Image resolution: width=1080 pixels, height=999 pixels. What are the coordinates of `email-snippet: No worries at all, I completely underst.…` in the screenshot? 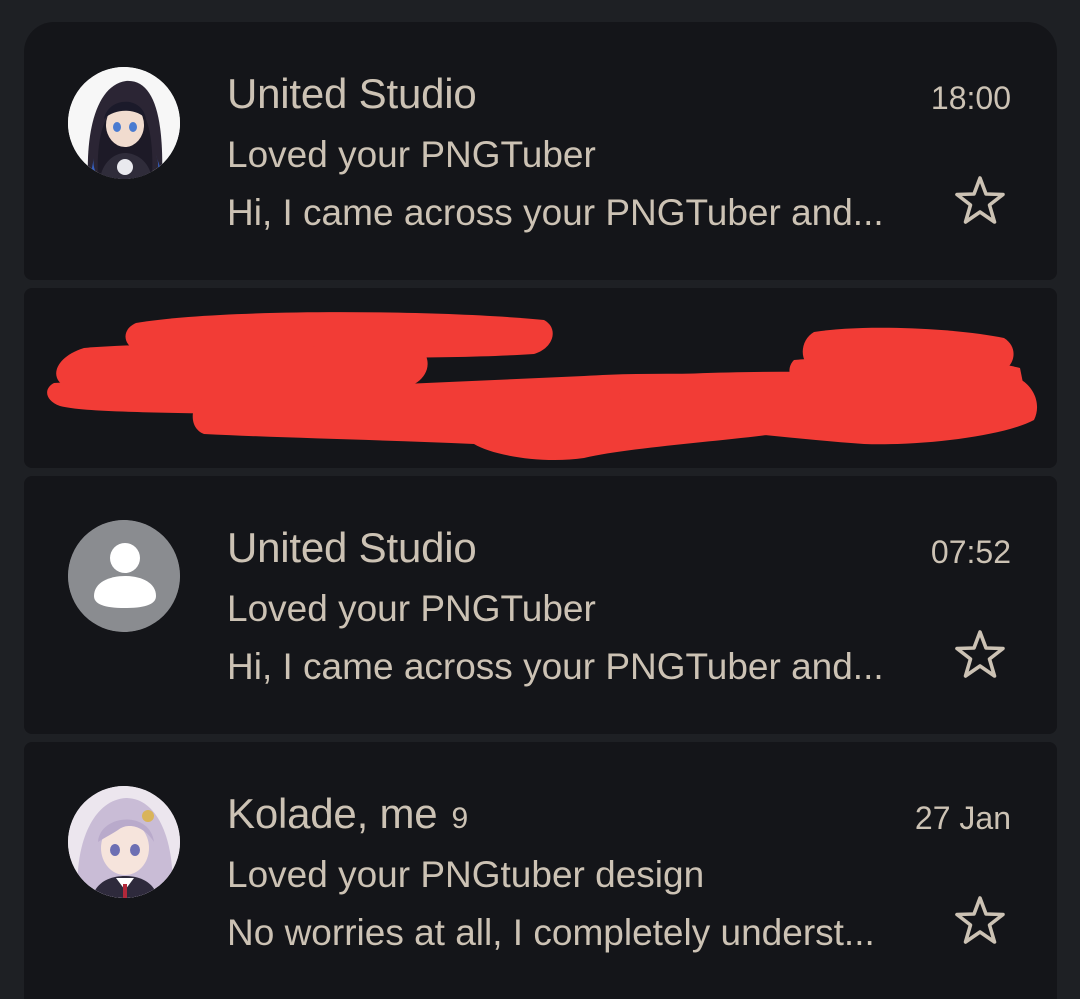 It's located at (551, 932).